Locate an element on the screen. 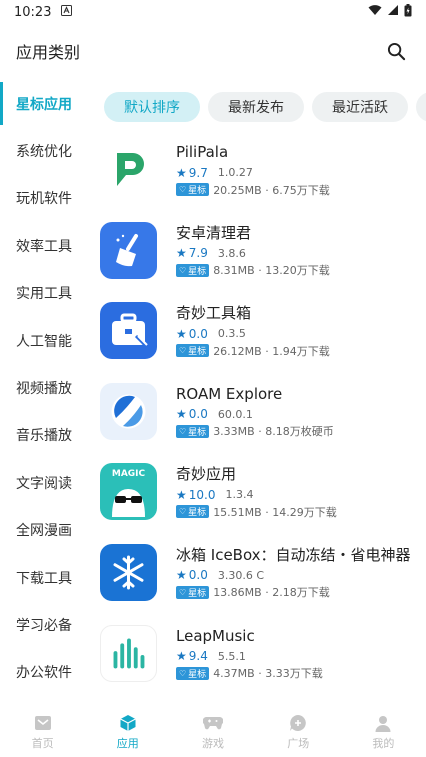  sidebar-item-utilities: 实用工具 is located at coordinates (45, 293).